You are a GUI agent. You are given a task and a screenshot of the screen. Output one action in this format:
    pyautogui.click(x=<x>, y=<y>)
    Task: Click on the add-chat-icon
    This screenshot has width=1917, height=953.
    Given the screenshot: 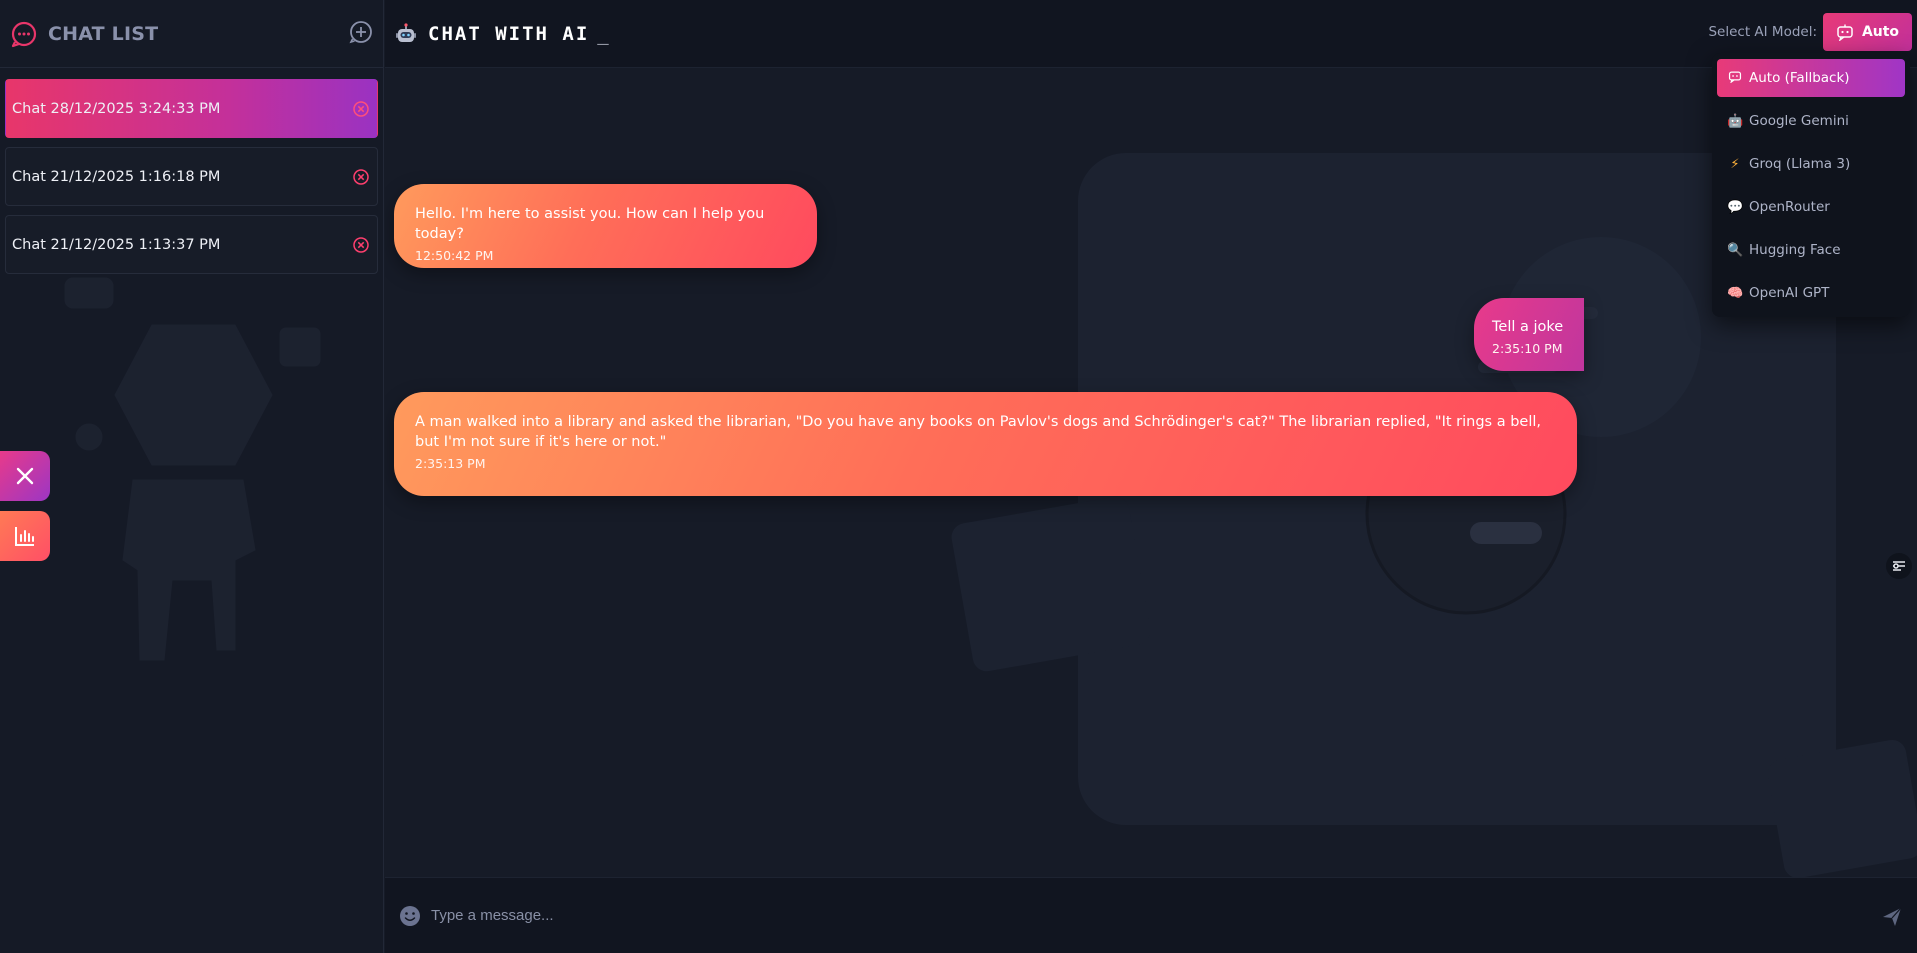 What is the action you would take?
    pyautogui.click(x=360, y=32)
    